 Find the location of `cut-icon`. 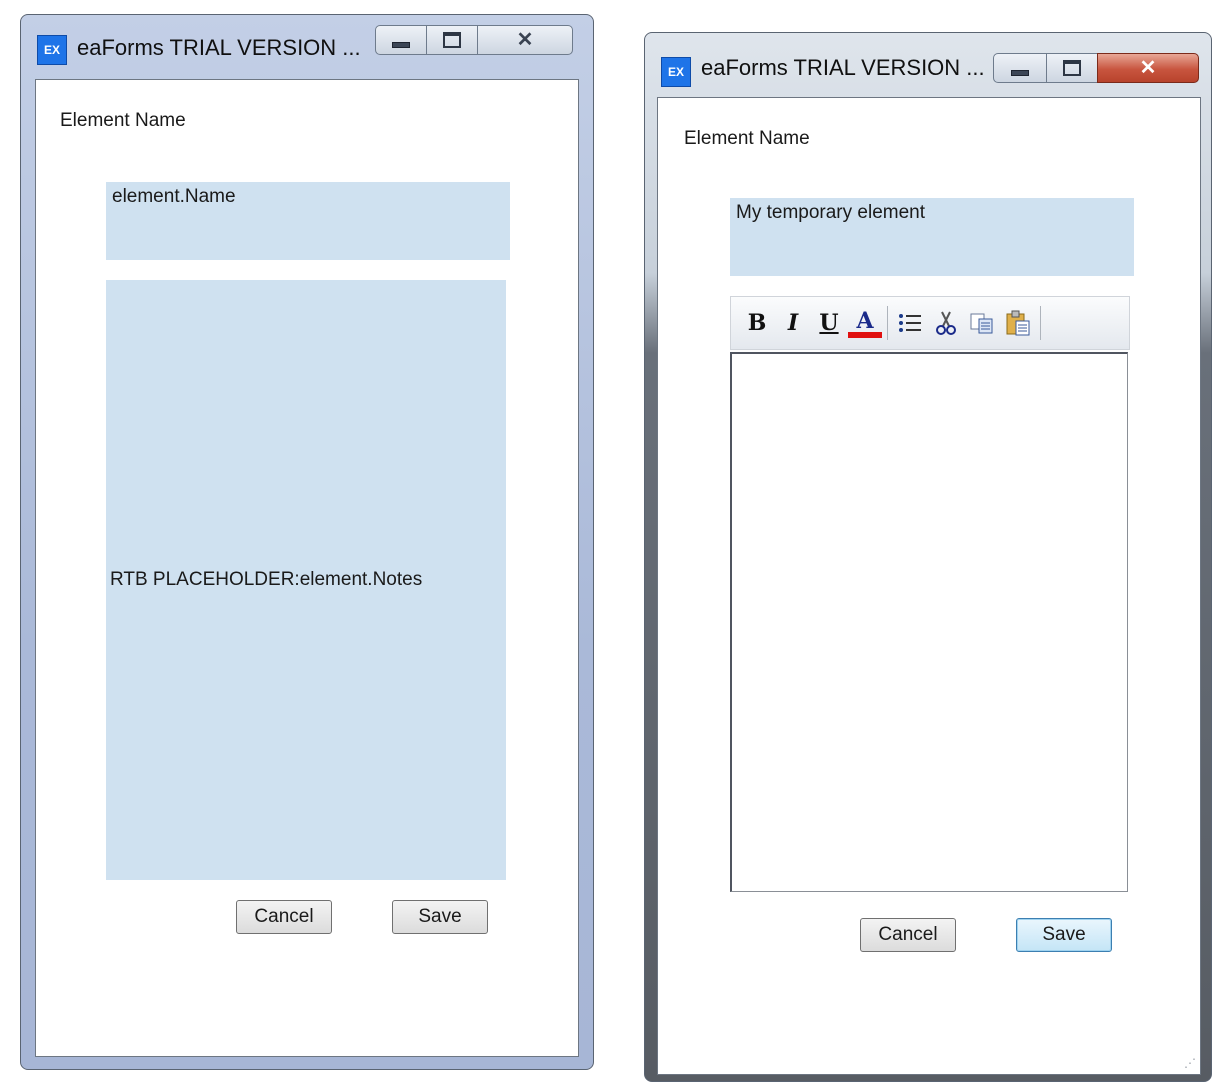

cut-icon is located at coordinates (946, 323).